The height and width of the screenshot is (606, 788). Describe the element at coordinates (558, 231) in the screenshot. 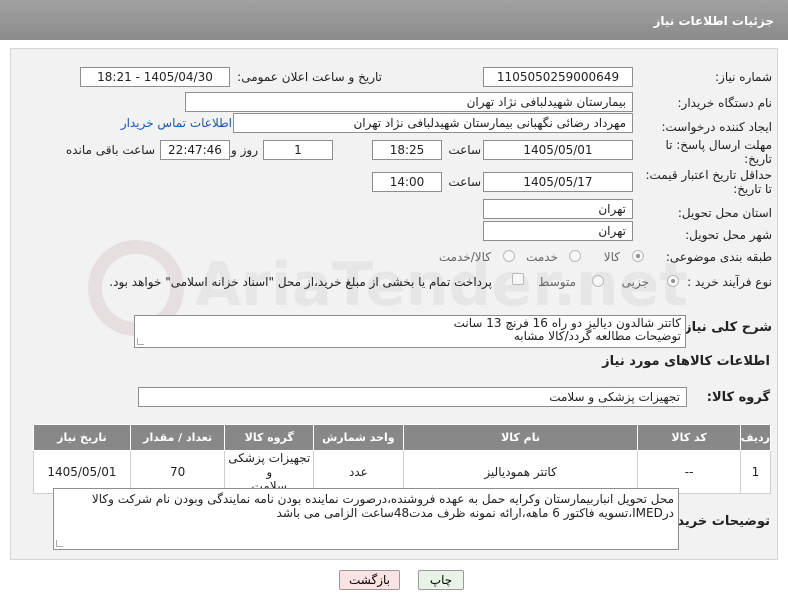

I see `city-field: تهران` at that location.